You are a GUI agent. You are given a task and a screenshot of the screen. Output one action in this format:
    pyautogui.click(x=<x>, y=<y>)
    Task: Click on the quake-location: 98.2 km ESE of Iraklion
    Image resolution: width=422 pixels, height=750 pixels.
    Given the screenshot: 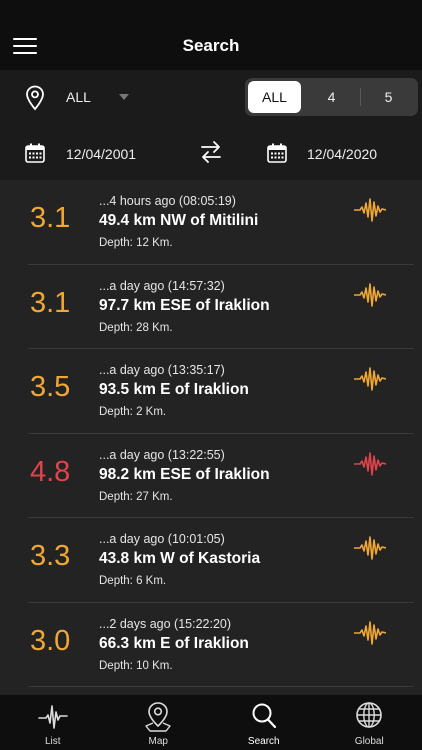 What is the action you would take?
    pyautogui.click(x=184, y=474)
    